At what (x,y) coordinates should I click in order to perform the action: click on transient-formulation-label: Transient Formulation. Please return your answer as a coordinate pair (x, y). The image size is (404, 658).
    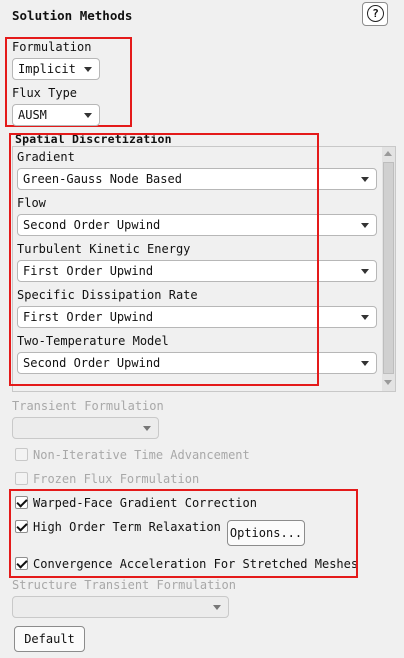
    Looking at the image, I should click on (88, 406).